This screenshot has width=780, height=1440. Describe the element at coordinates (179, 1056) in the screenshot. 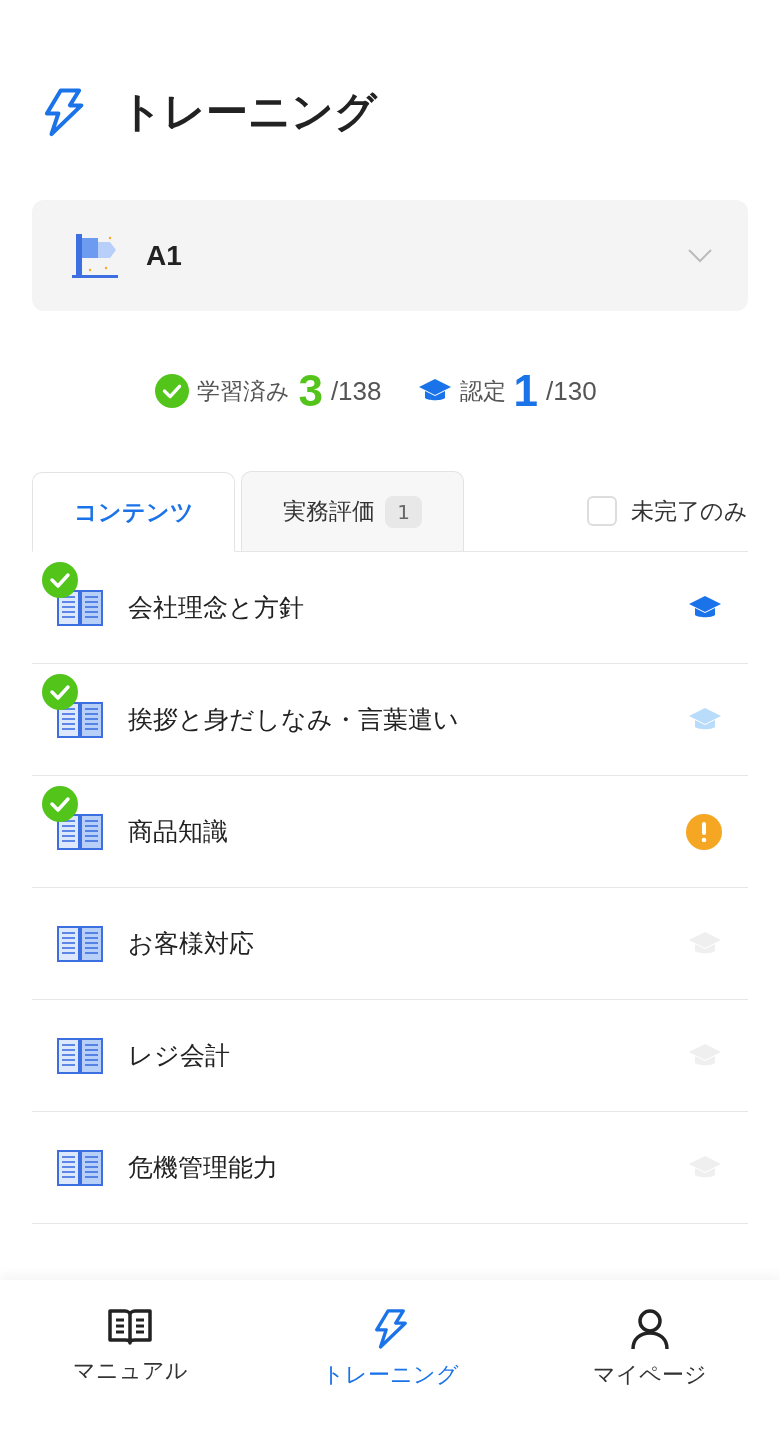

I see `content-title: レジ会計` at that location.